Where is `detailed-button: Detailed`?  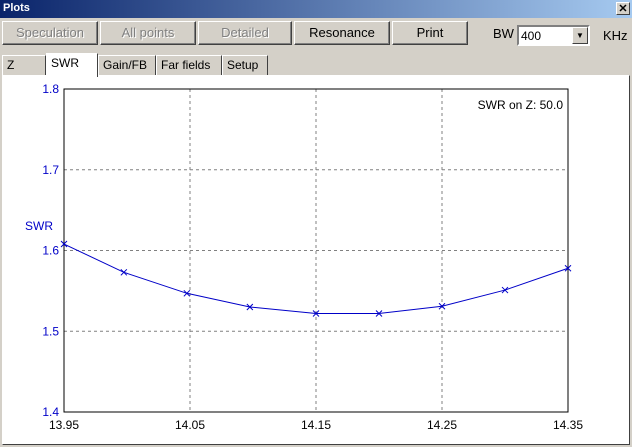
detailed-button: Detailed is located at coordinates (245, 33).